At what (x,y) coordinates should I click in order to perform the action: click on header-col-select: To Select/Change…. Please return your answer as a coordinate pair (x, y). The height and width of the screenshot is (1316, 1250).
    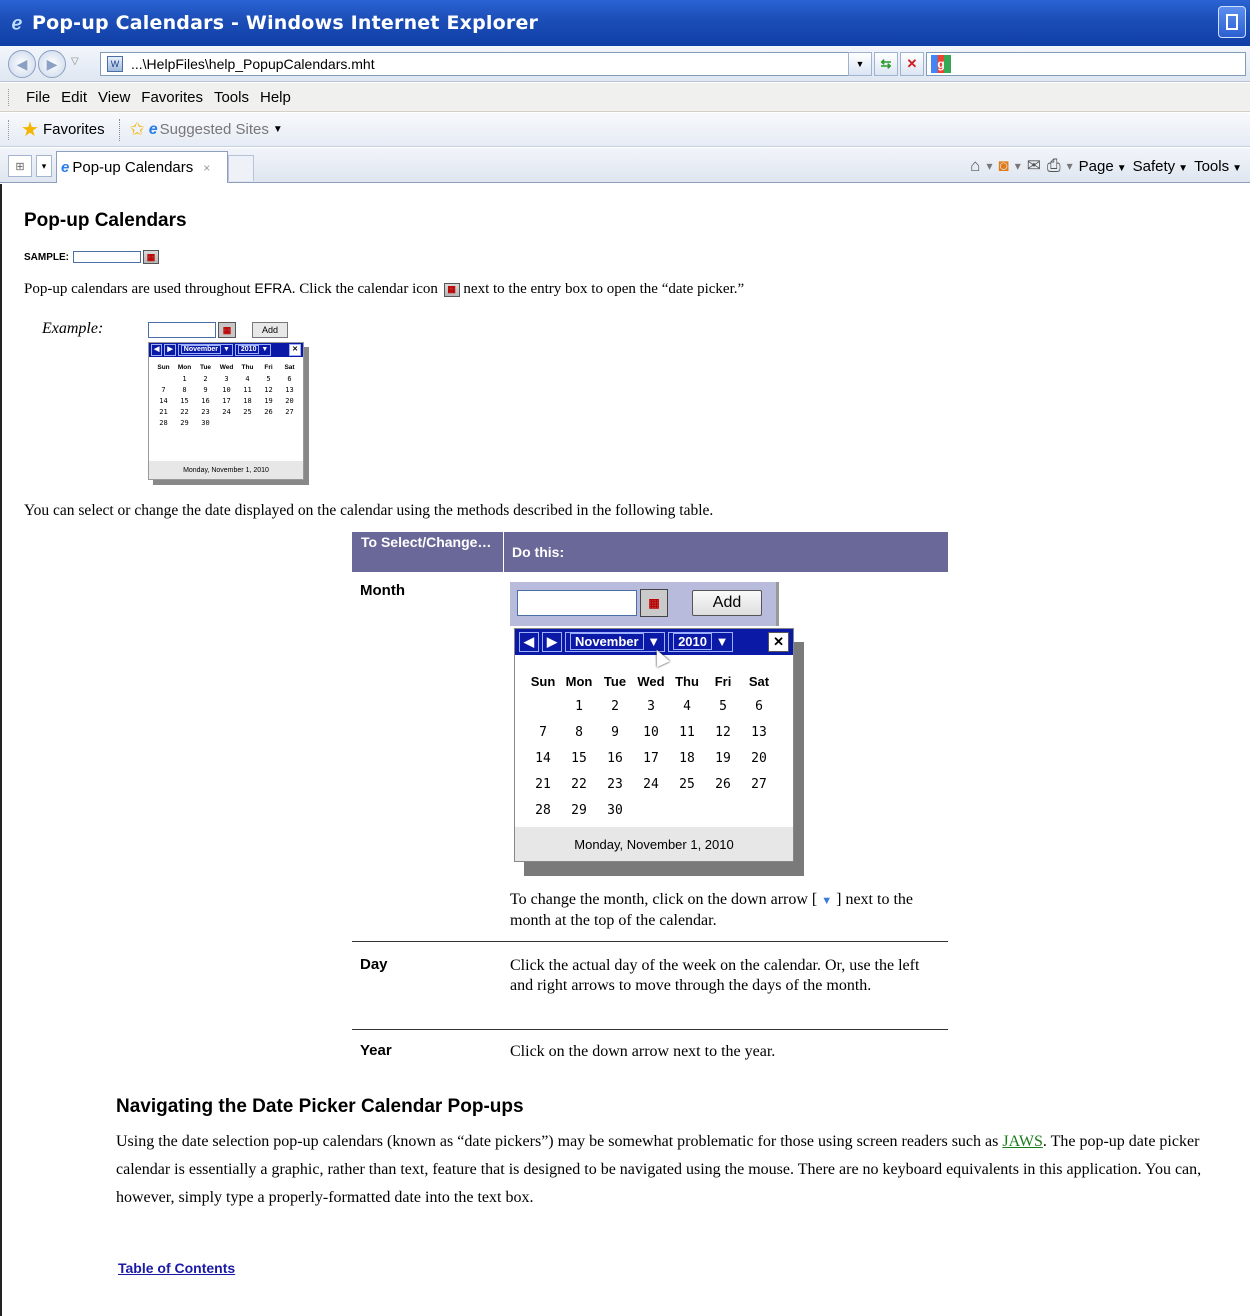
    Looking at the image, I should click on (428, 552).